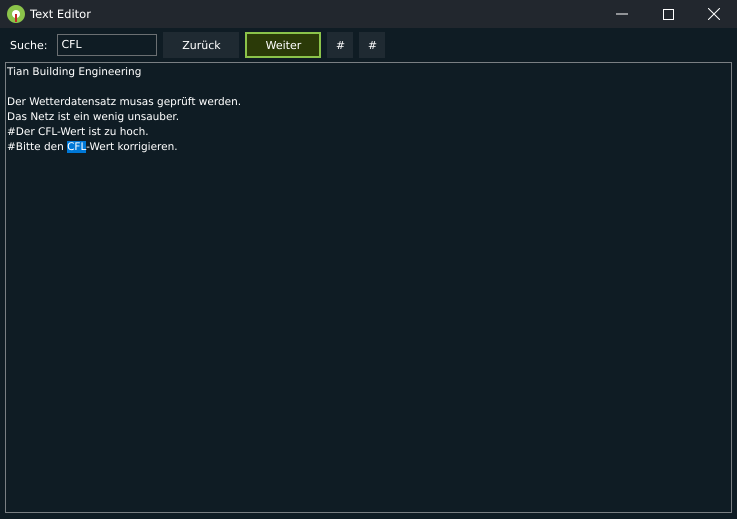 Image resolution: width=737 pixels, height=519 pixels. Describe the element at coordinates (74, 72) in the screenshot. I see `text-line: Tian Building Engineering` at that location.